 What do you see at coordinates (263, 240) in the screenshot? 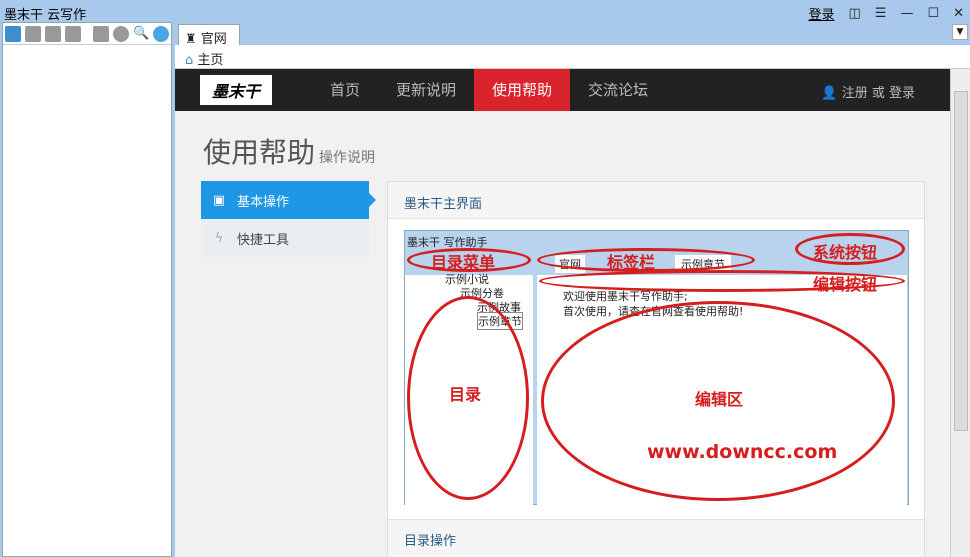
I see `side-label: 快捷工具` at bounding box center [263, 240].